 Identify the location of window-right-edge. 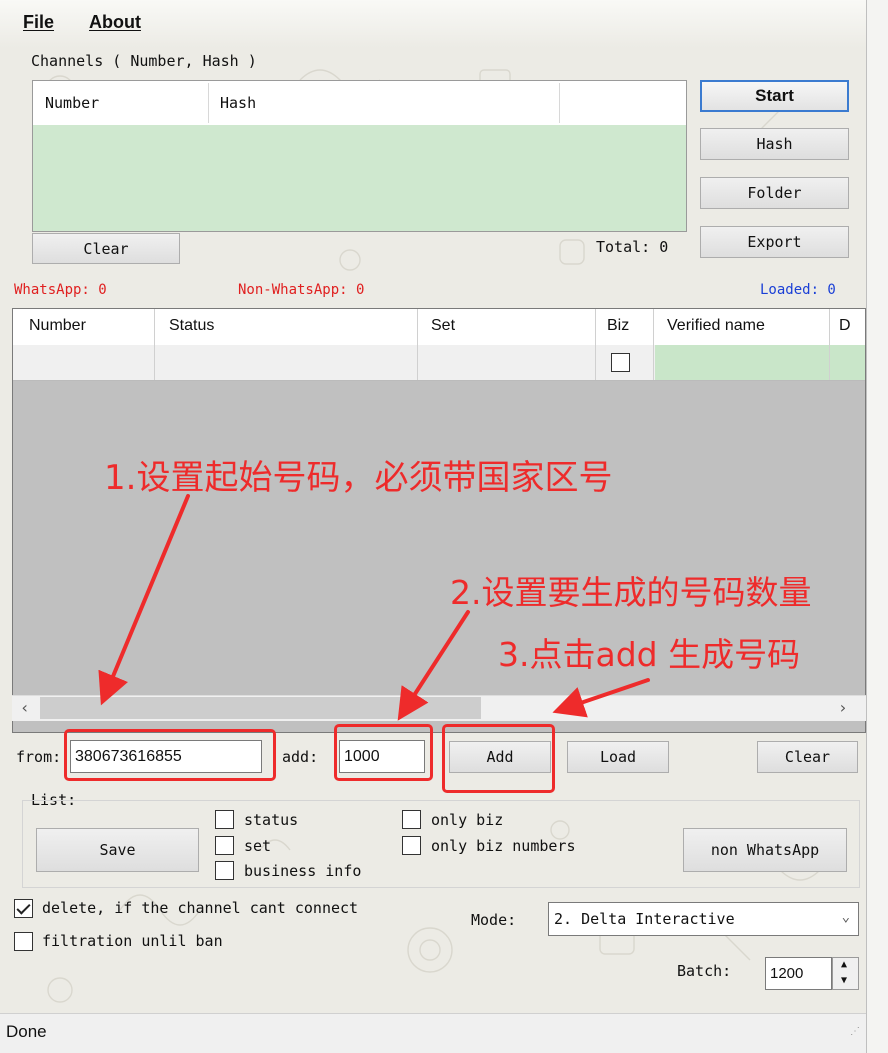
(877, 526).